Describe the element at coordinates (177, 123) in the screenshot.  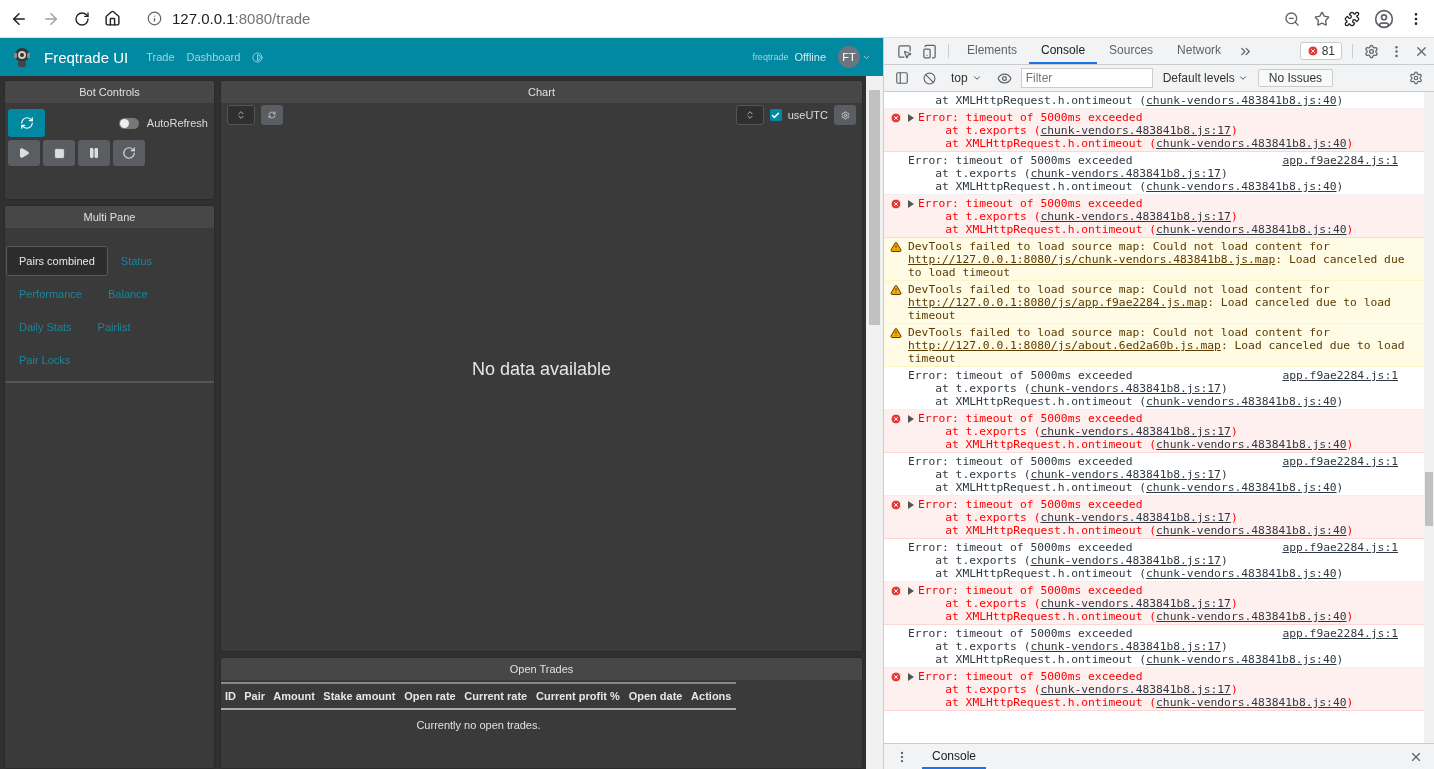
I see `autorefresh-label: AutoRefresh` at that location.